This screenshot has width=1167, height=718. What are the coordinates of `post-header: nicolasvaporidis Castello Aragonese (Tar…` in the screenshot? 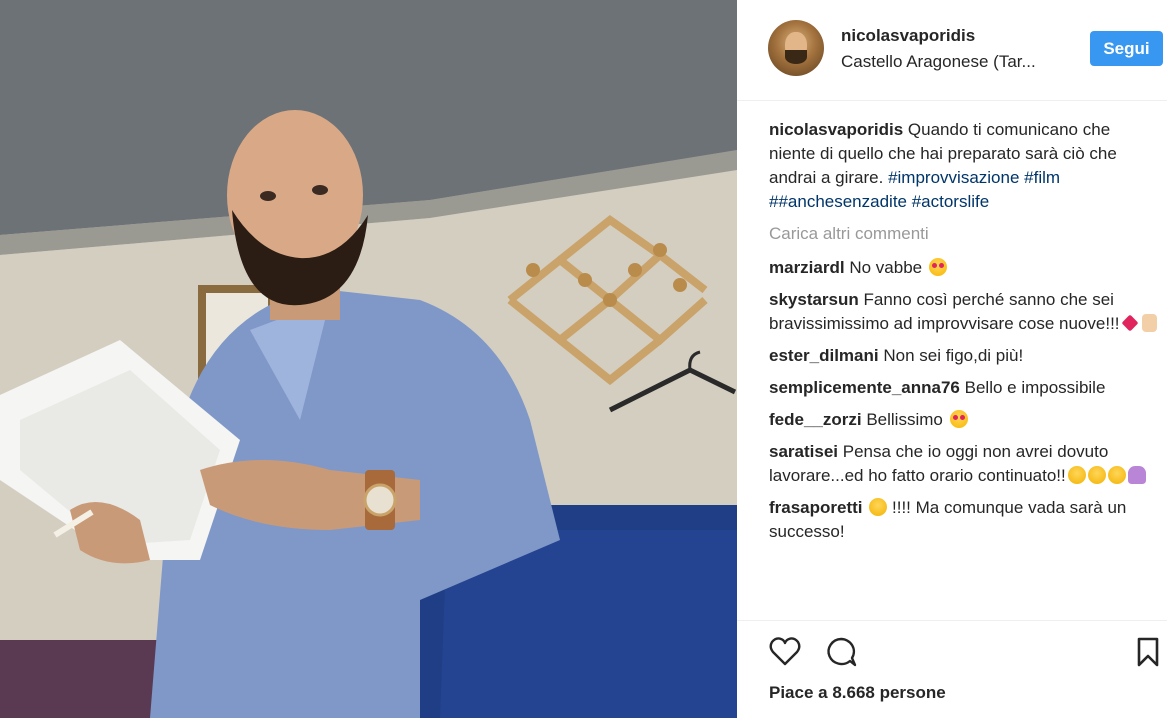 It's located at (952, 50).